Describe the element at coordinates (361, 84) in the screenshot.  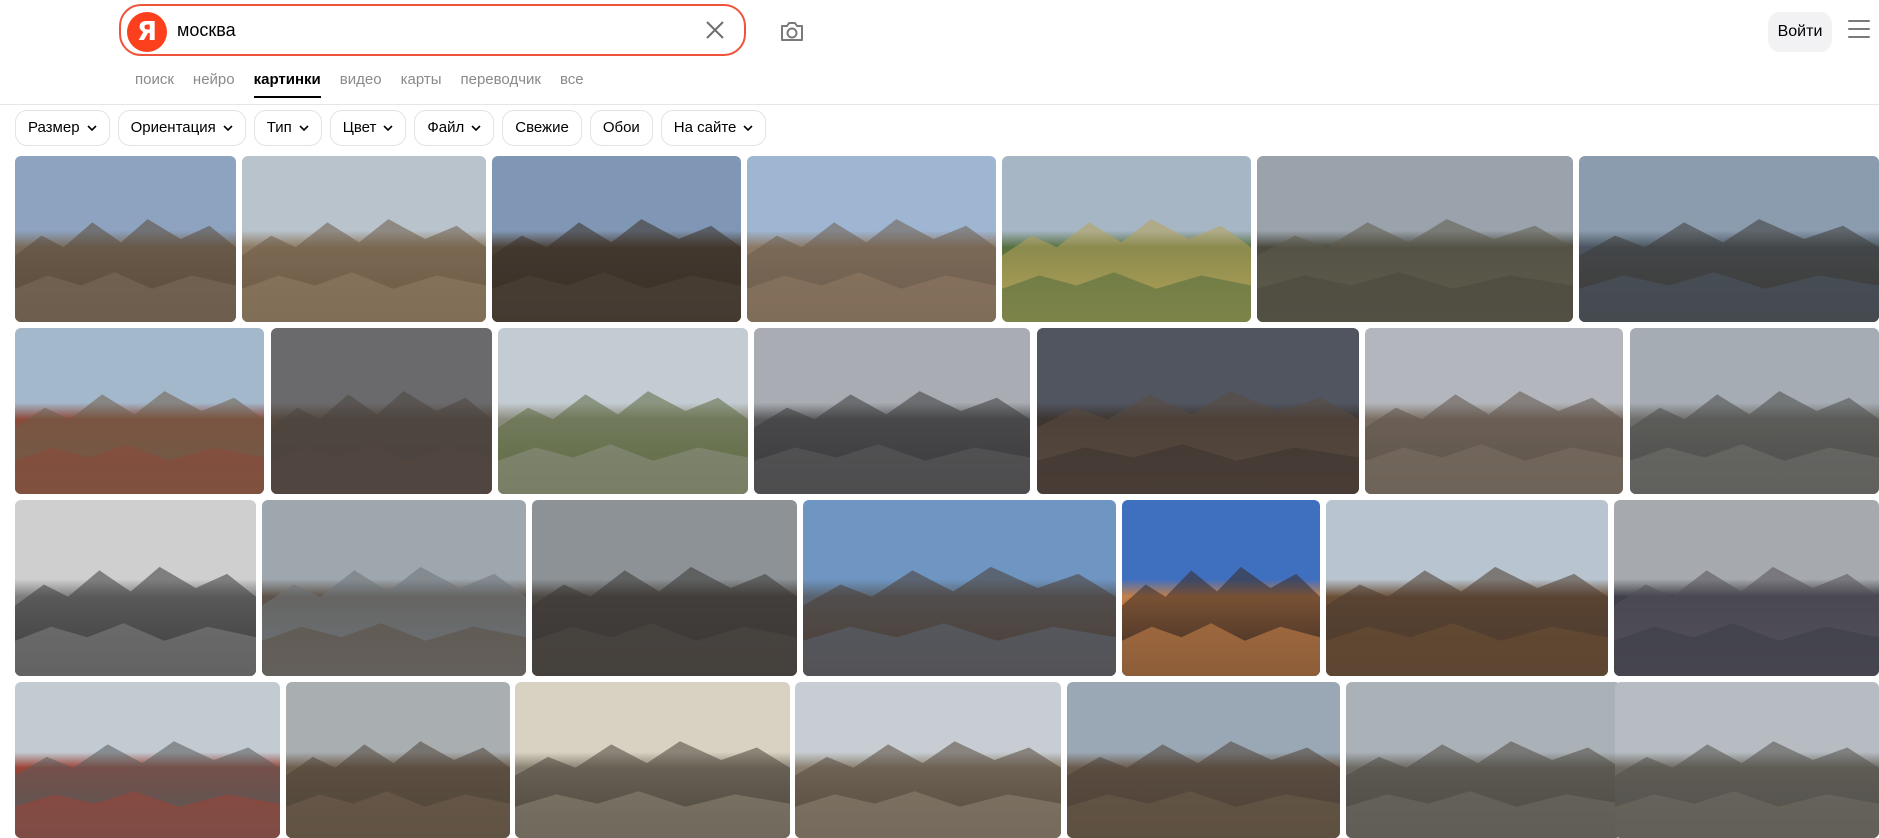
I see `tab-video: видео` at that location.